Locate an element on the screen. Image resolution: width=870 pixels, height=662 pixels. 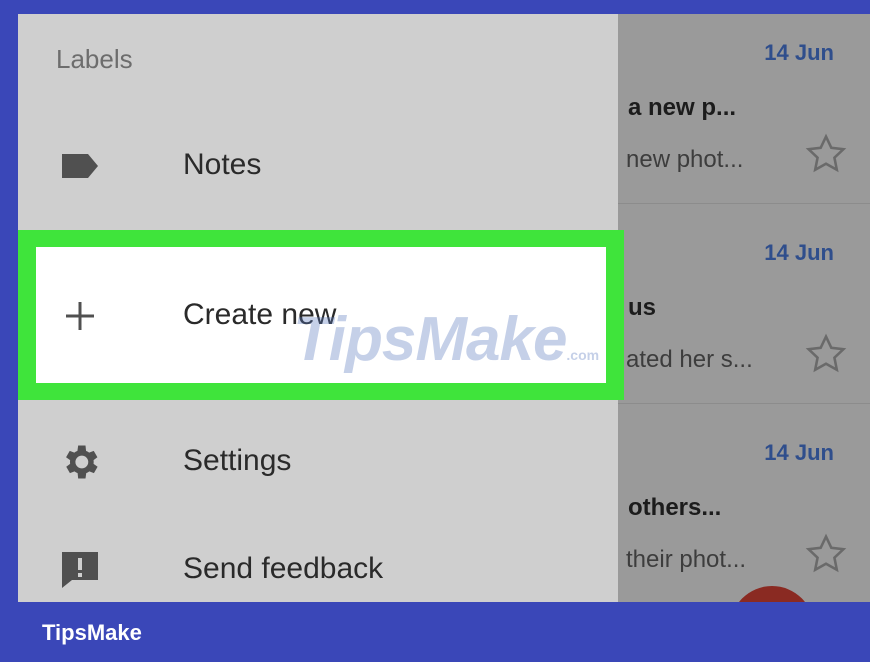
drawer-item-send-feedback: Send feedback is located at coordinates (318, 560).